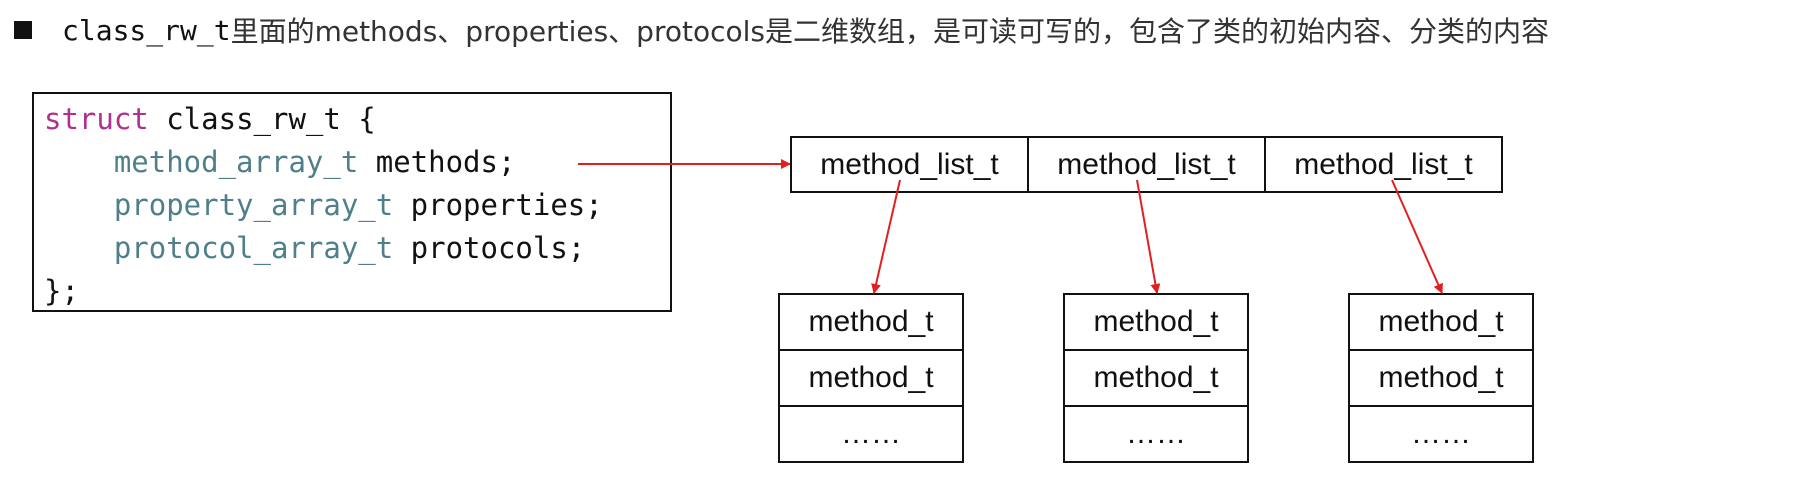  I want to click on connector-arrows, so click(1010, 226).